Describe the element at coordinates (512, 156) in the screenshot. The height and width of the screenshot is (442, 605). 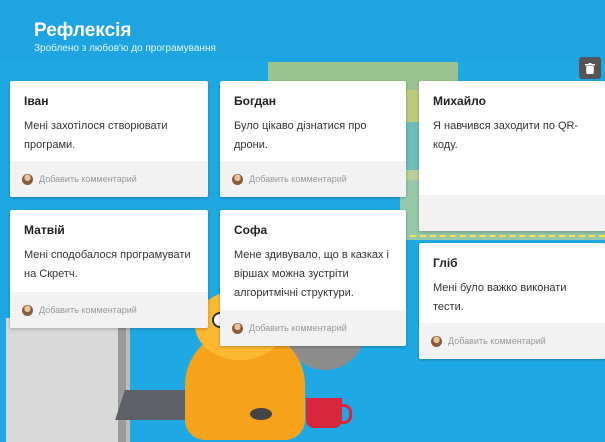
I see `post-card: Михайло Я навчився заходити по QR-коду.` at that location.